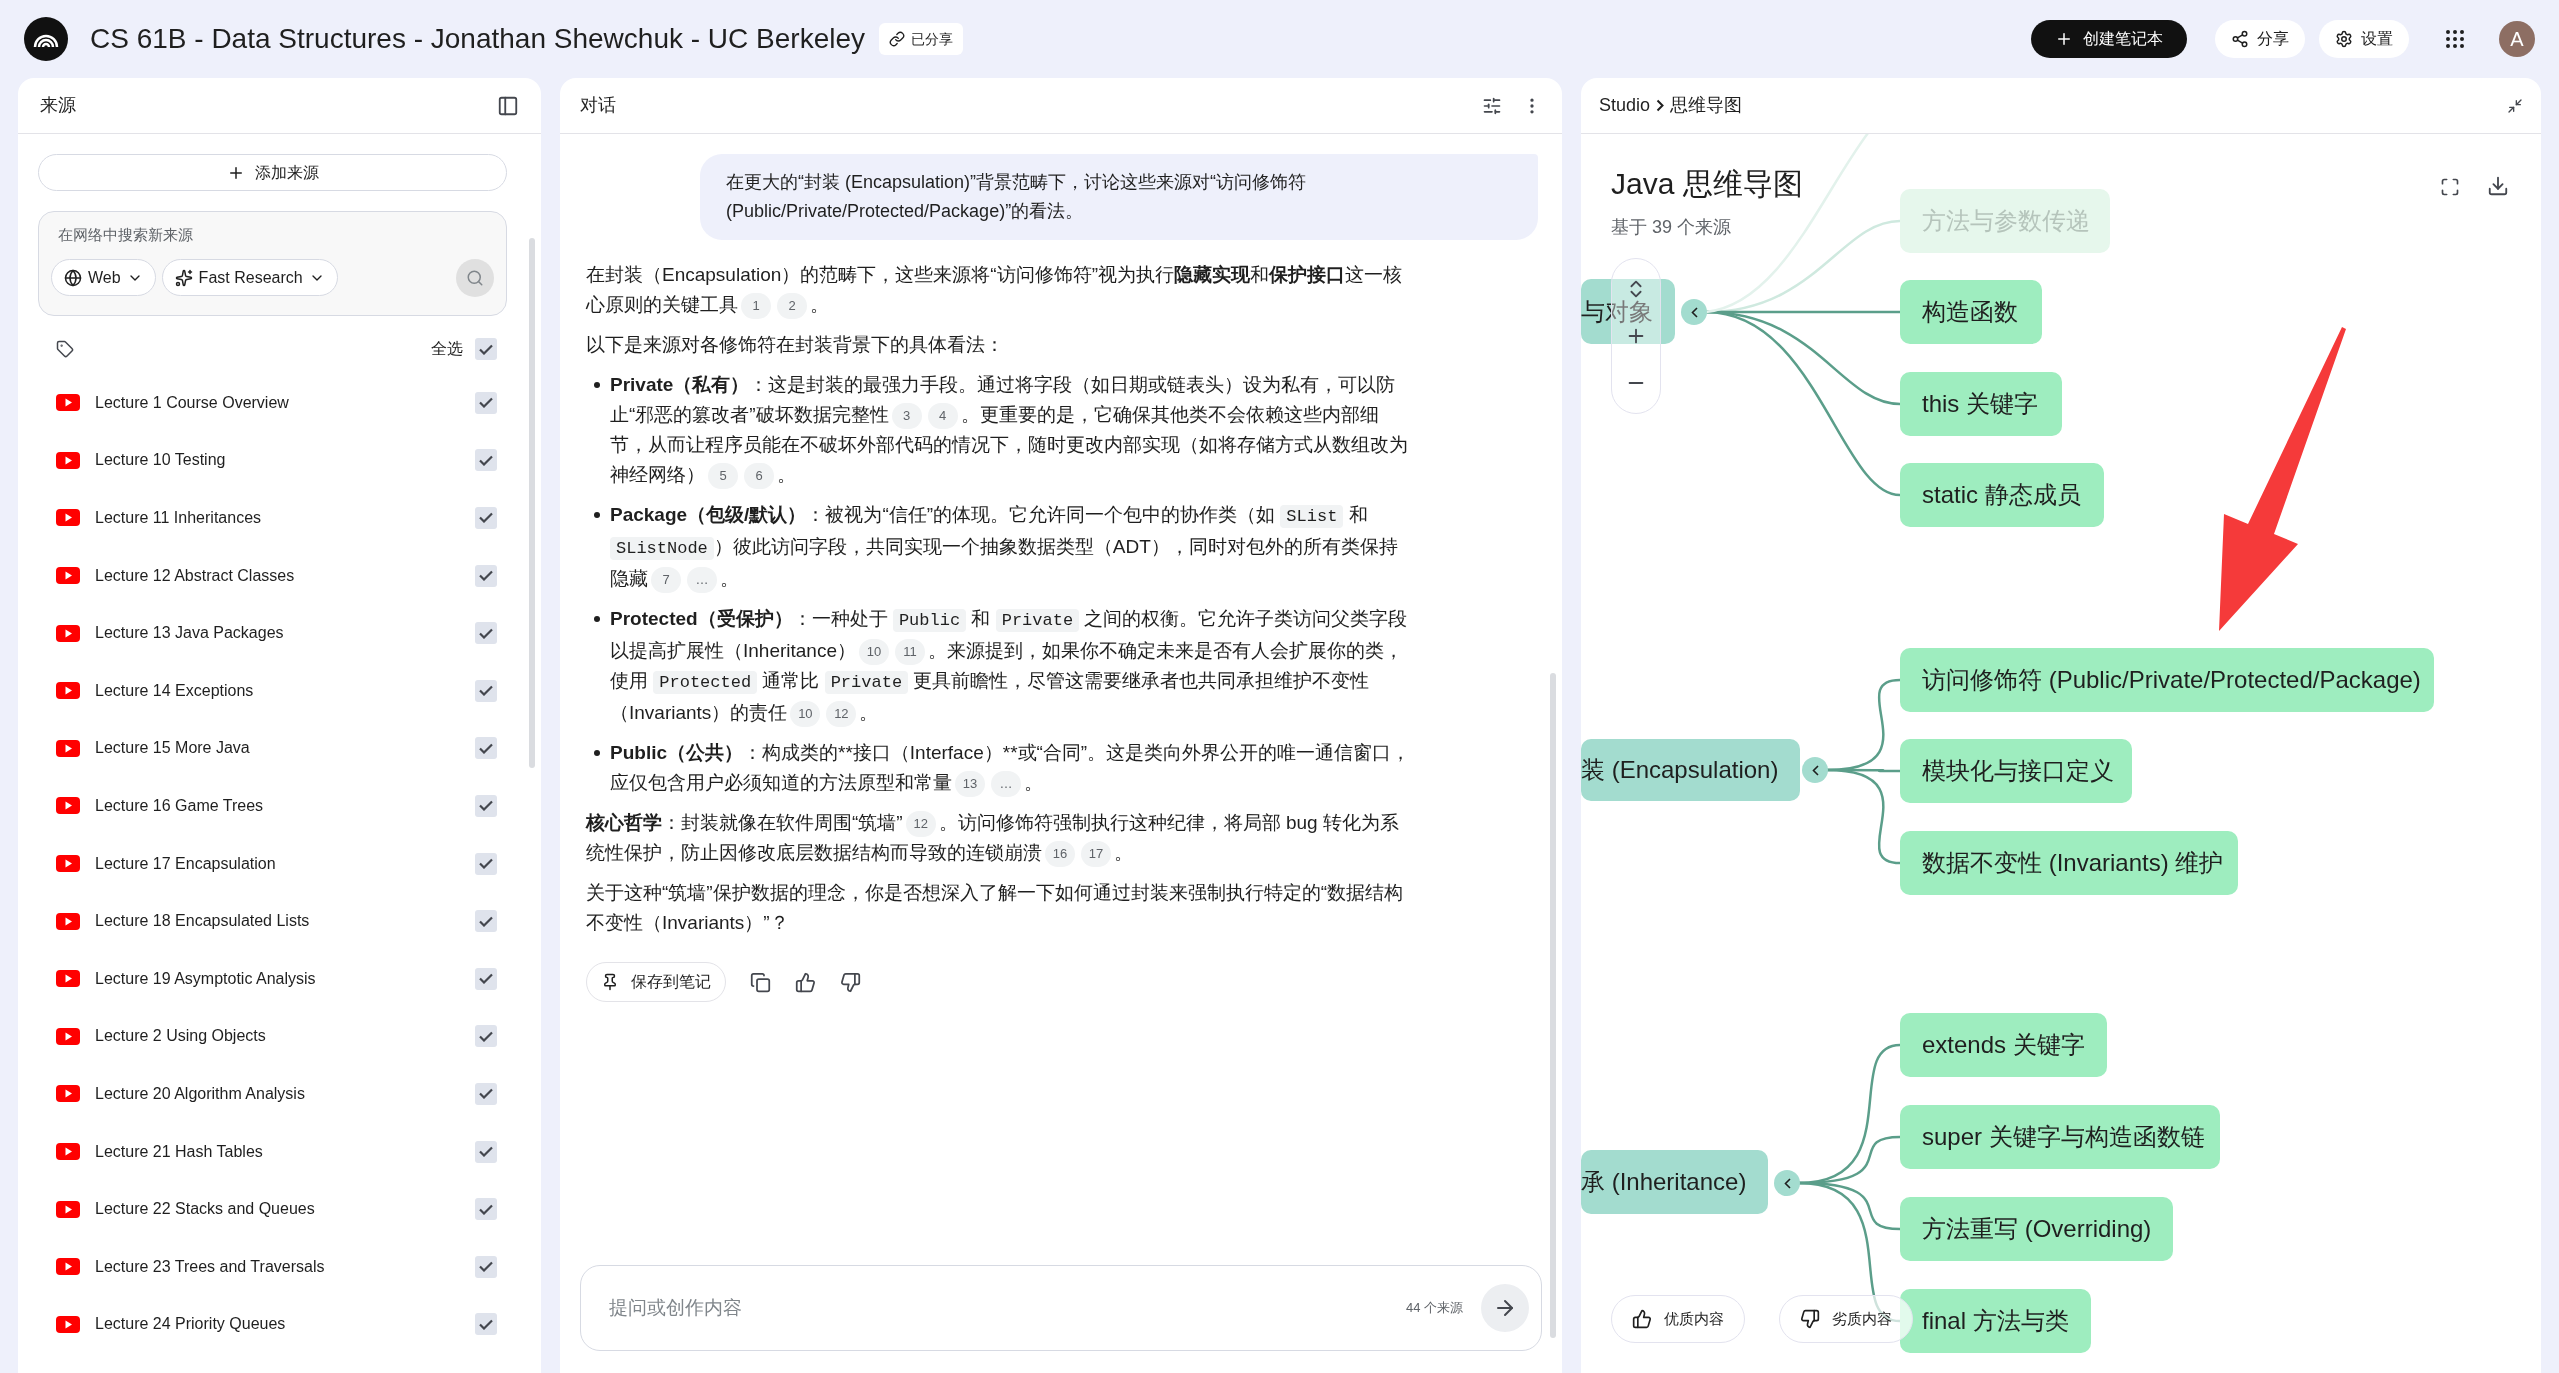 The image size is (2559, 1373). I want to click on citation-link: 4, so click(942, 416).